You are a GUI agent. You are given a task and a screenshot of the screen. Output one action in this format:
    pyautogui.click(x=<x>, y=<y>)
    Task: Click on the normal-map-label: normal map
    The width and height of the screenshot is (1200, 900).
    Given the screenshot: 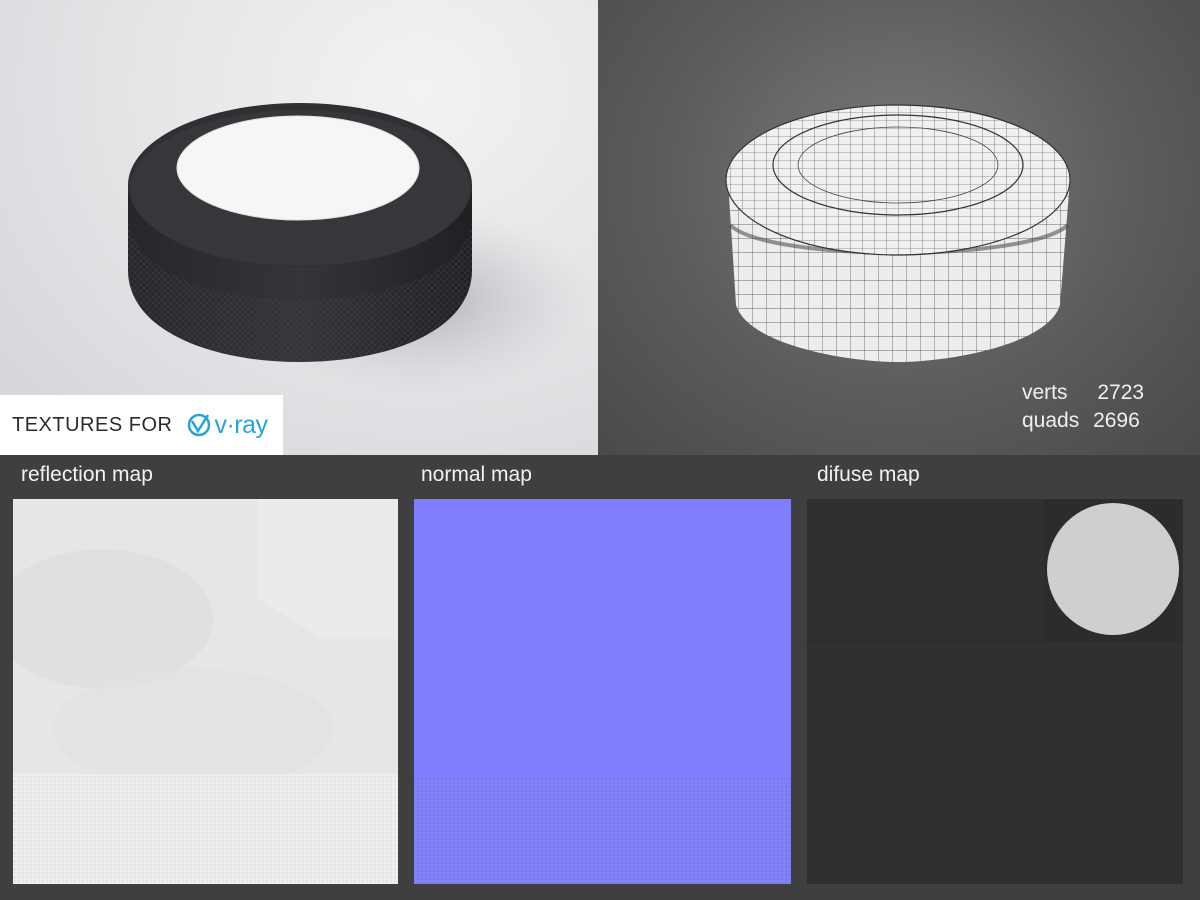 What is the action you would take?
    pyautogui.click(x=476, y=474)
    